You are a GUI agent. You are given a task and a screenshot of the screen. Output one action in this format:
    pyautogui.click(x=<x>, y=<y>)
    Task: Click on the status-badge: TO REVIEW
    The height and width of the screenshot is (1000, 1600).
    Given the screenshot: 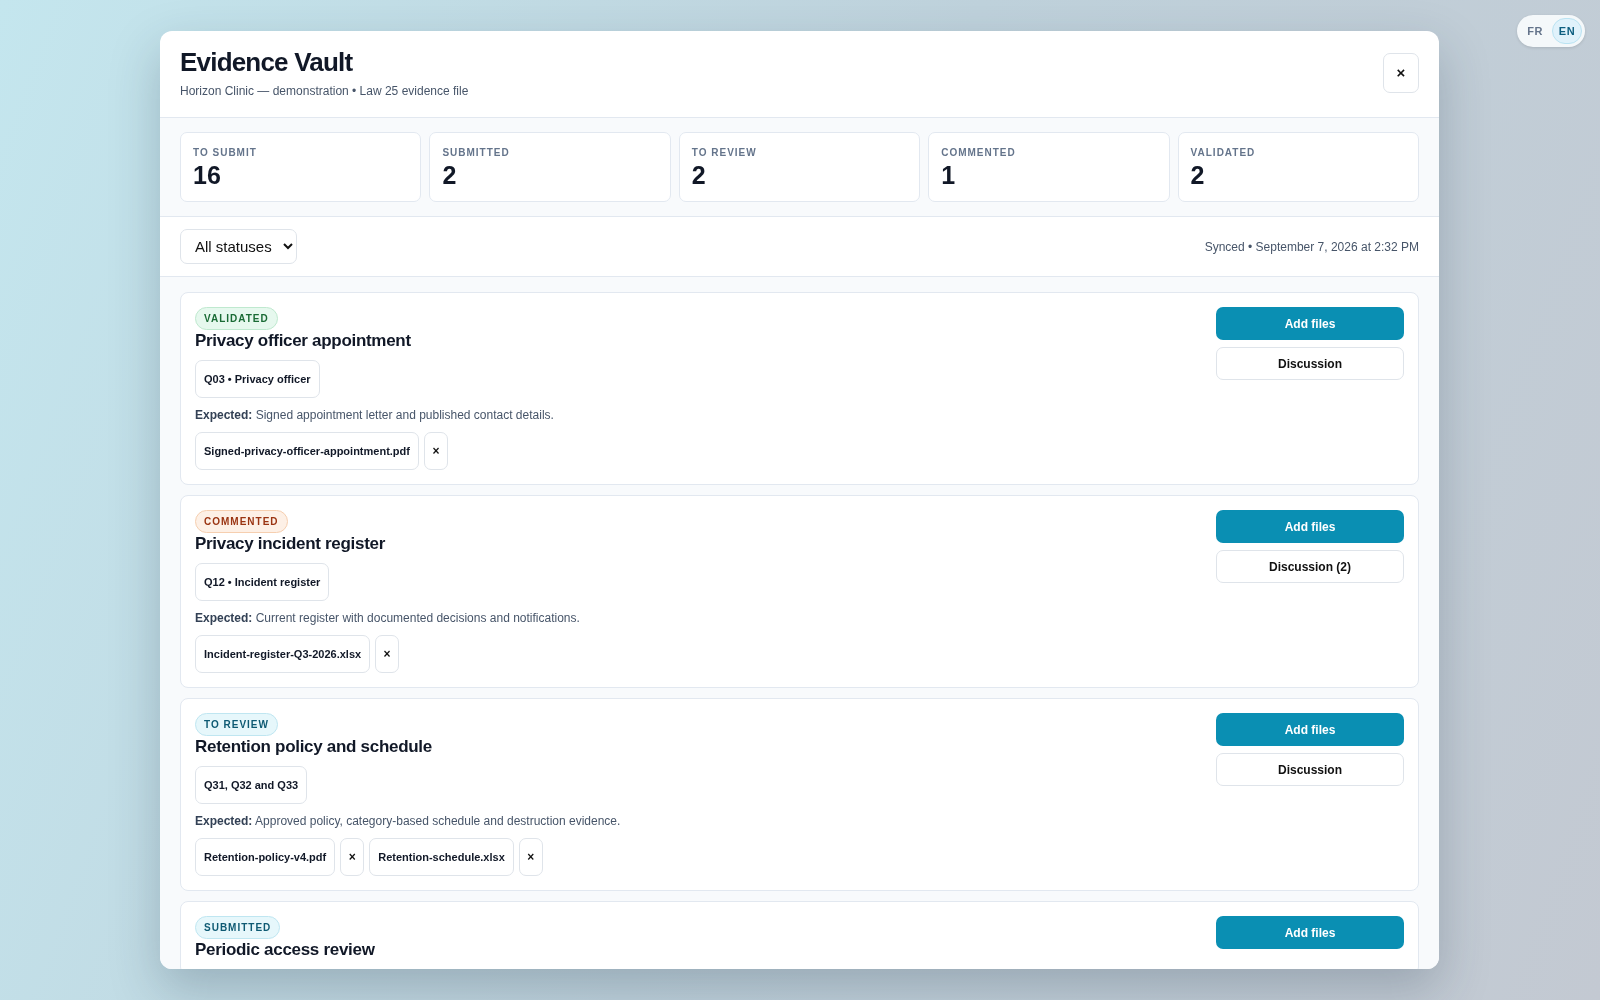 What is the action you would take?
    pyautogui.click(x=236, y=724)
    